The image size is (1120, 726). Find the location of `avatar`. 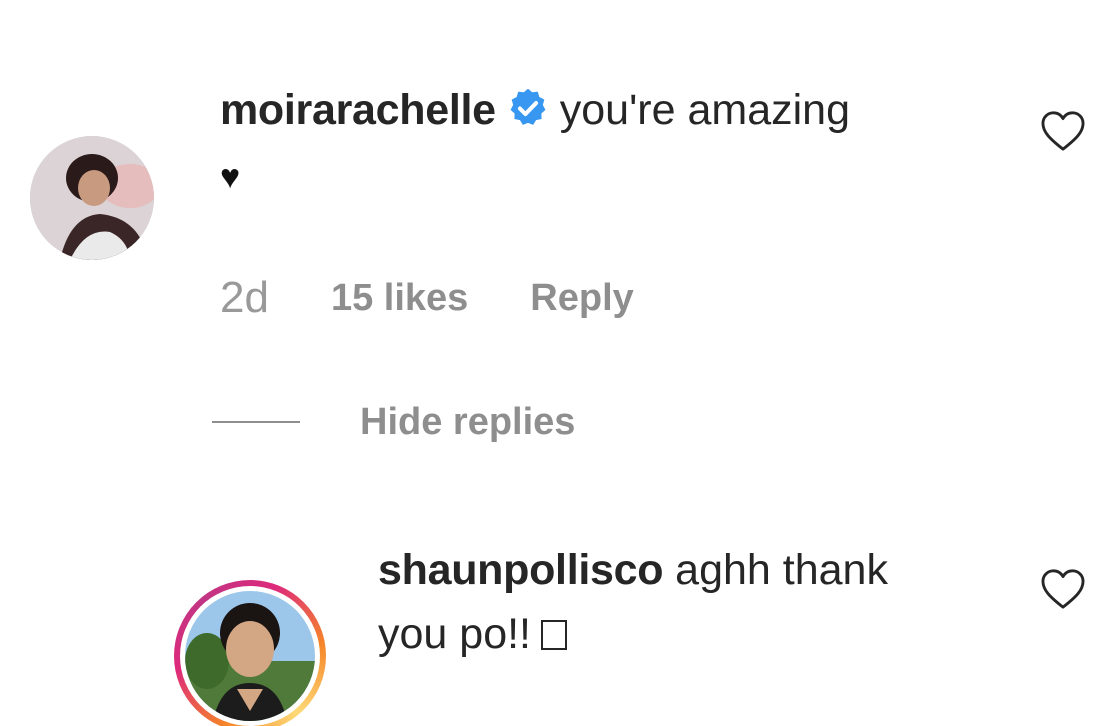

avatar is located at coordinates (92, 198).